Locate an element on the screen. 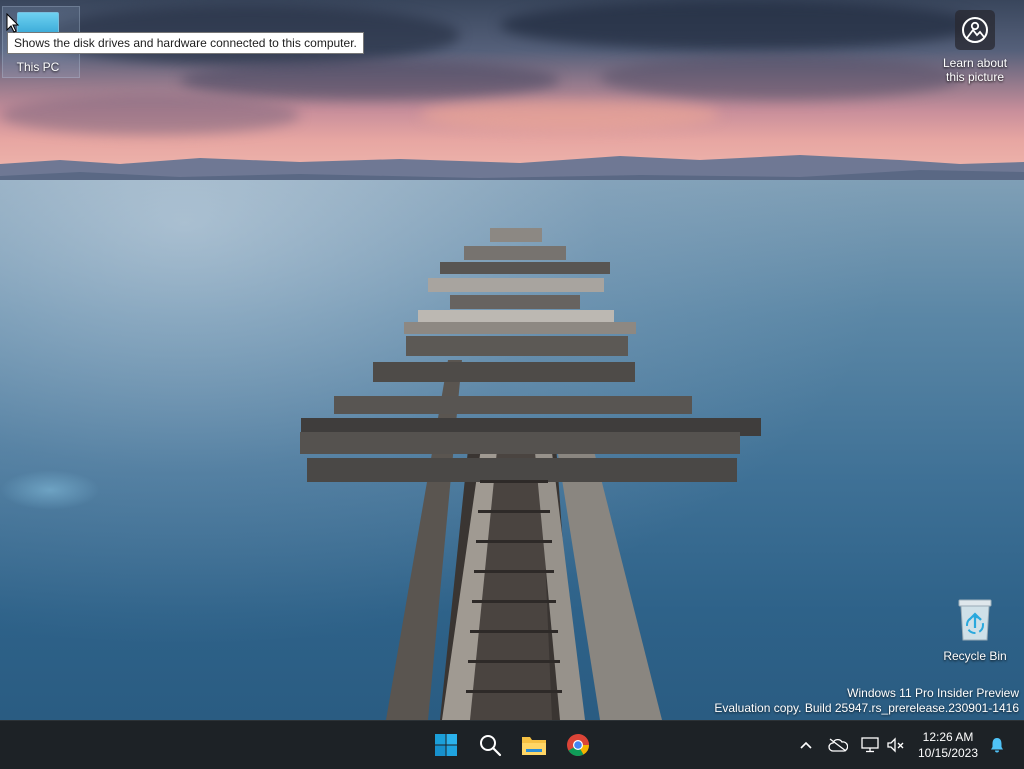 This screenshot has height=769, width=1024. learn-label-line2: this picture is located at coordinates (975, 77).